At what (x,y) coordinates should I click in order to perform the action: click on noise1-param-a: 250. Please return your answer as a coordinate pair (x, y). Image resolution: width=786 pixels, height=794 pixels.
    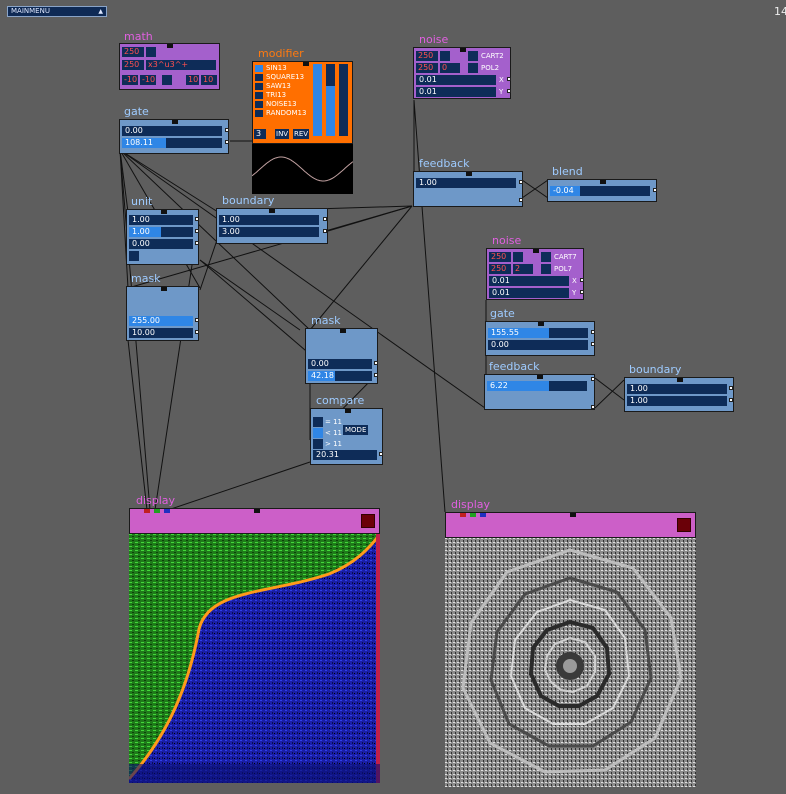
    Looking at the image, I should click on (427, 56).